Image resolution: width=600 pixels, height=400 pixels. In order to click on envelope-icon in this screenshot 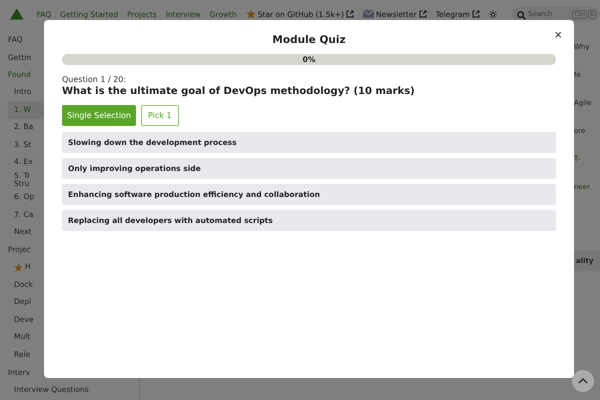, I will do `click(368, 14)`.